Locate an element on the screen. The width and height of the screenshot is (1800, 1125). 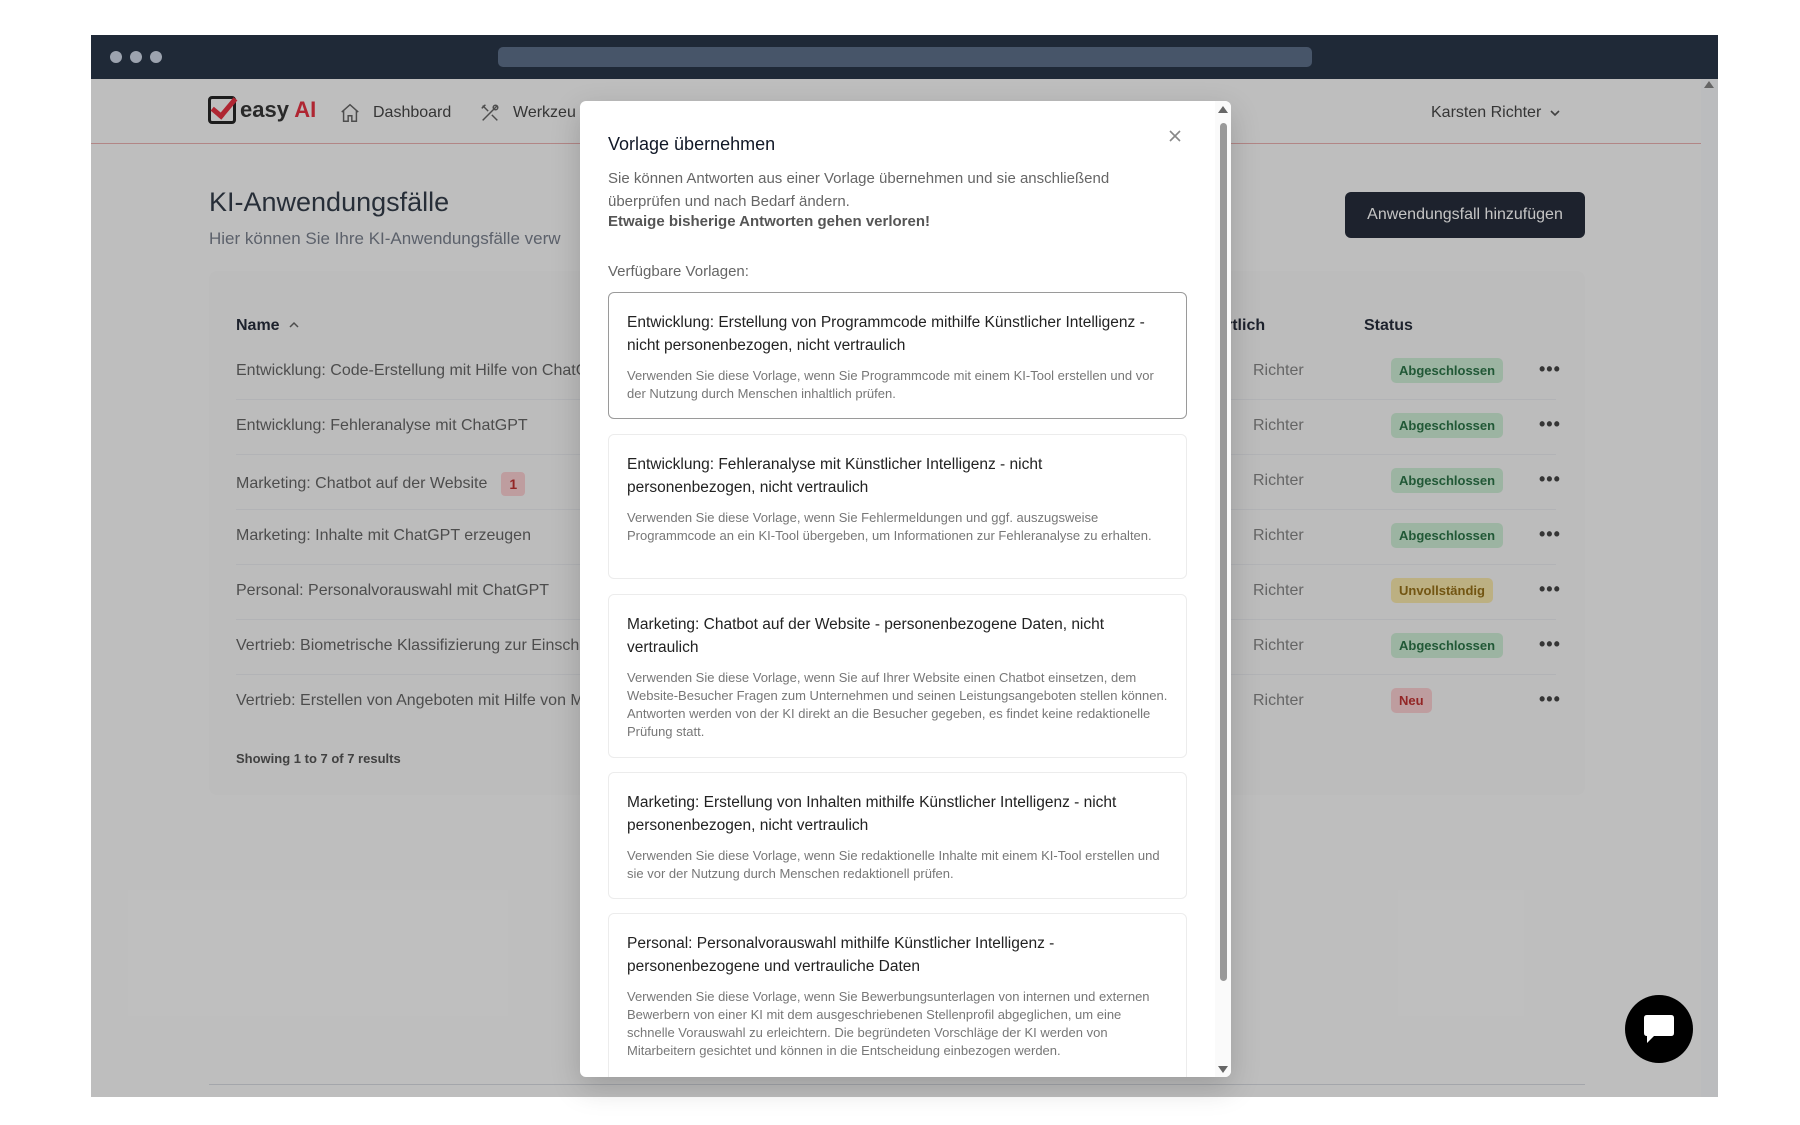
modal-title: Vorlage übernehmen is located at coordinates (692, 144).